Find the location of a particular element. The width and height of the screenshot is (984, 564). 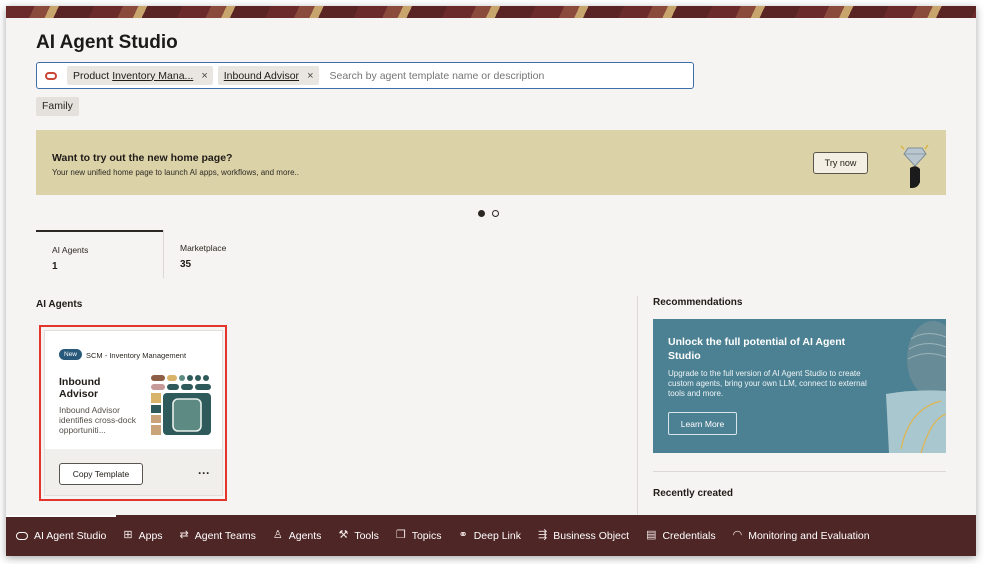

carousel-dots is located at coordinates (488, 213).